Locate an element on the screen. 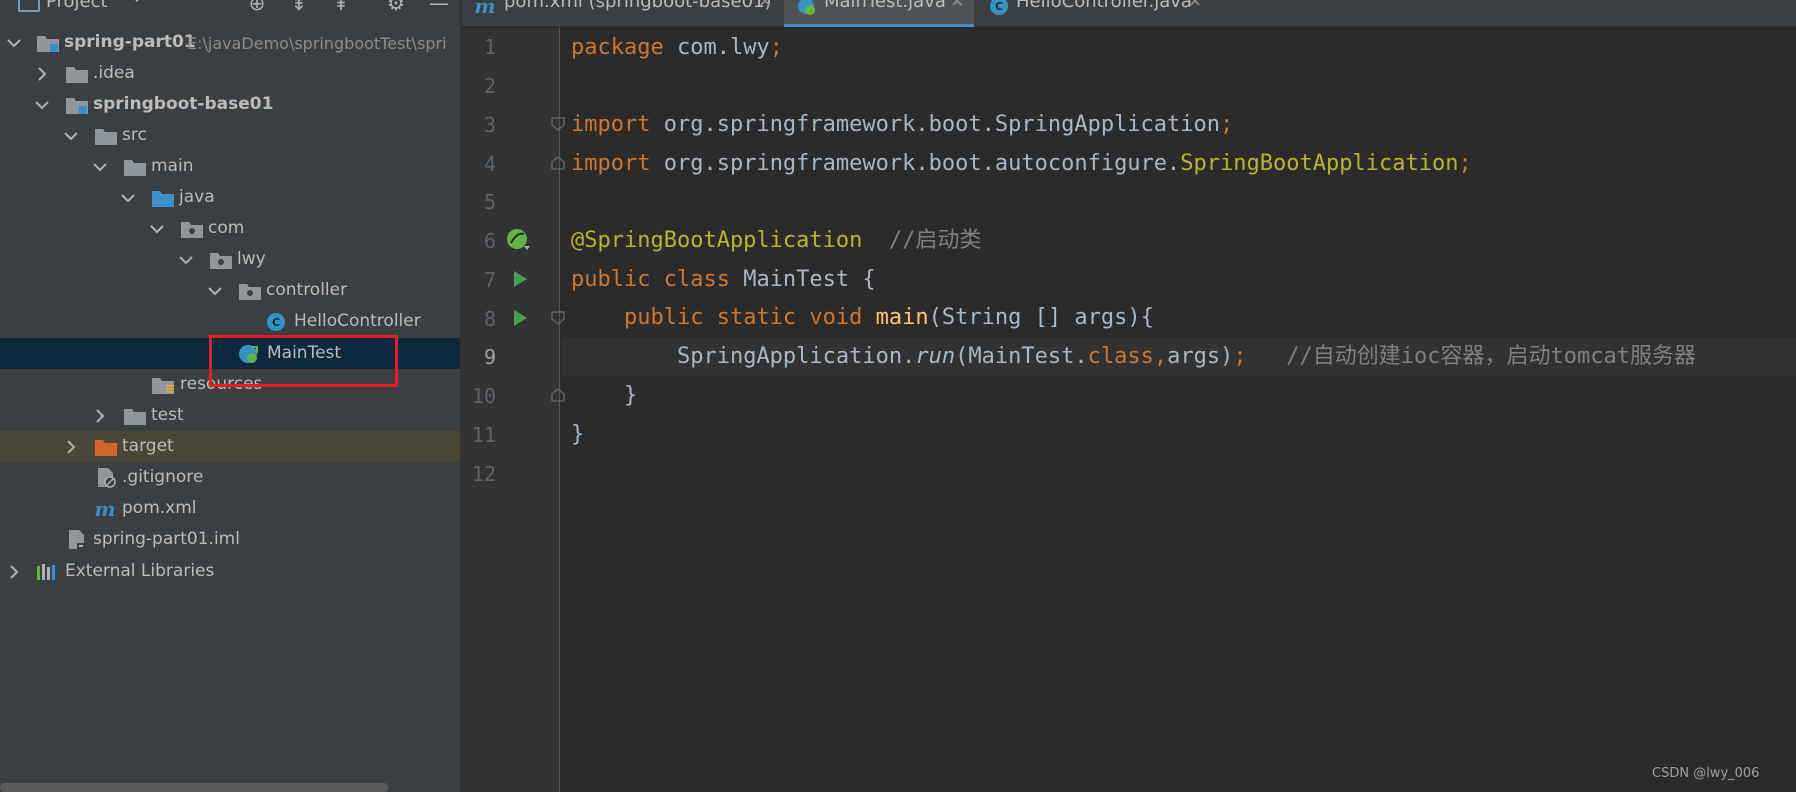 Image resolution: width=1796 pixels, height=792 pixels. line-number: 11 is located at coordinates (483, 435).